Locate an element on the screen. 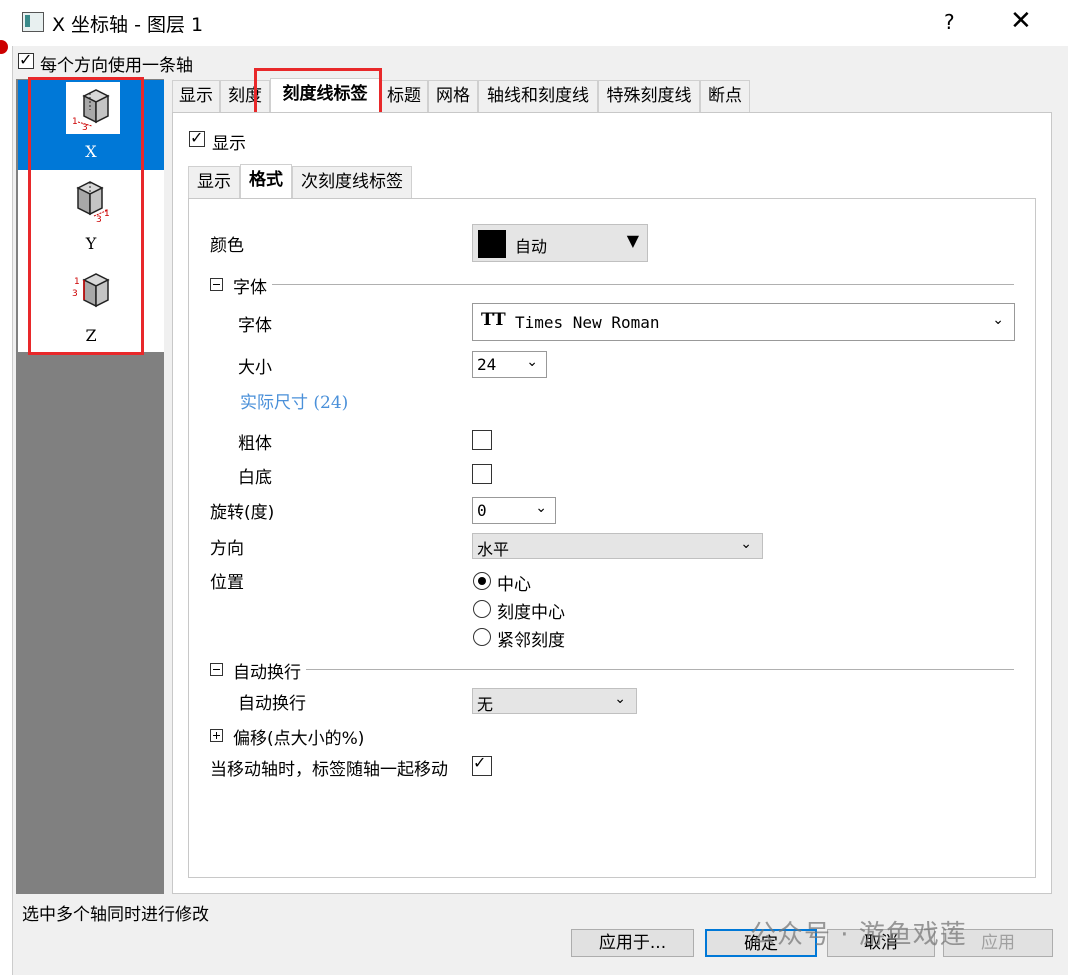 This screenshot has width=1068, height=975. color-value: 自动 is located at coordinates (531, 246).